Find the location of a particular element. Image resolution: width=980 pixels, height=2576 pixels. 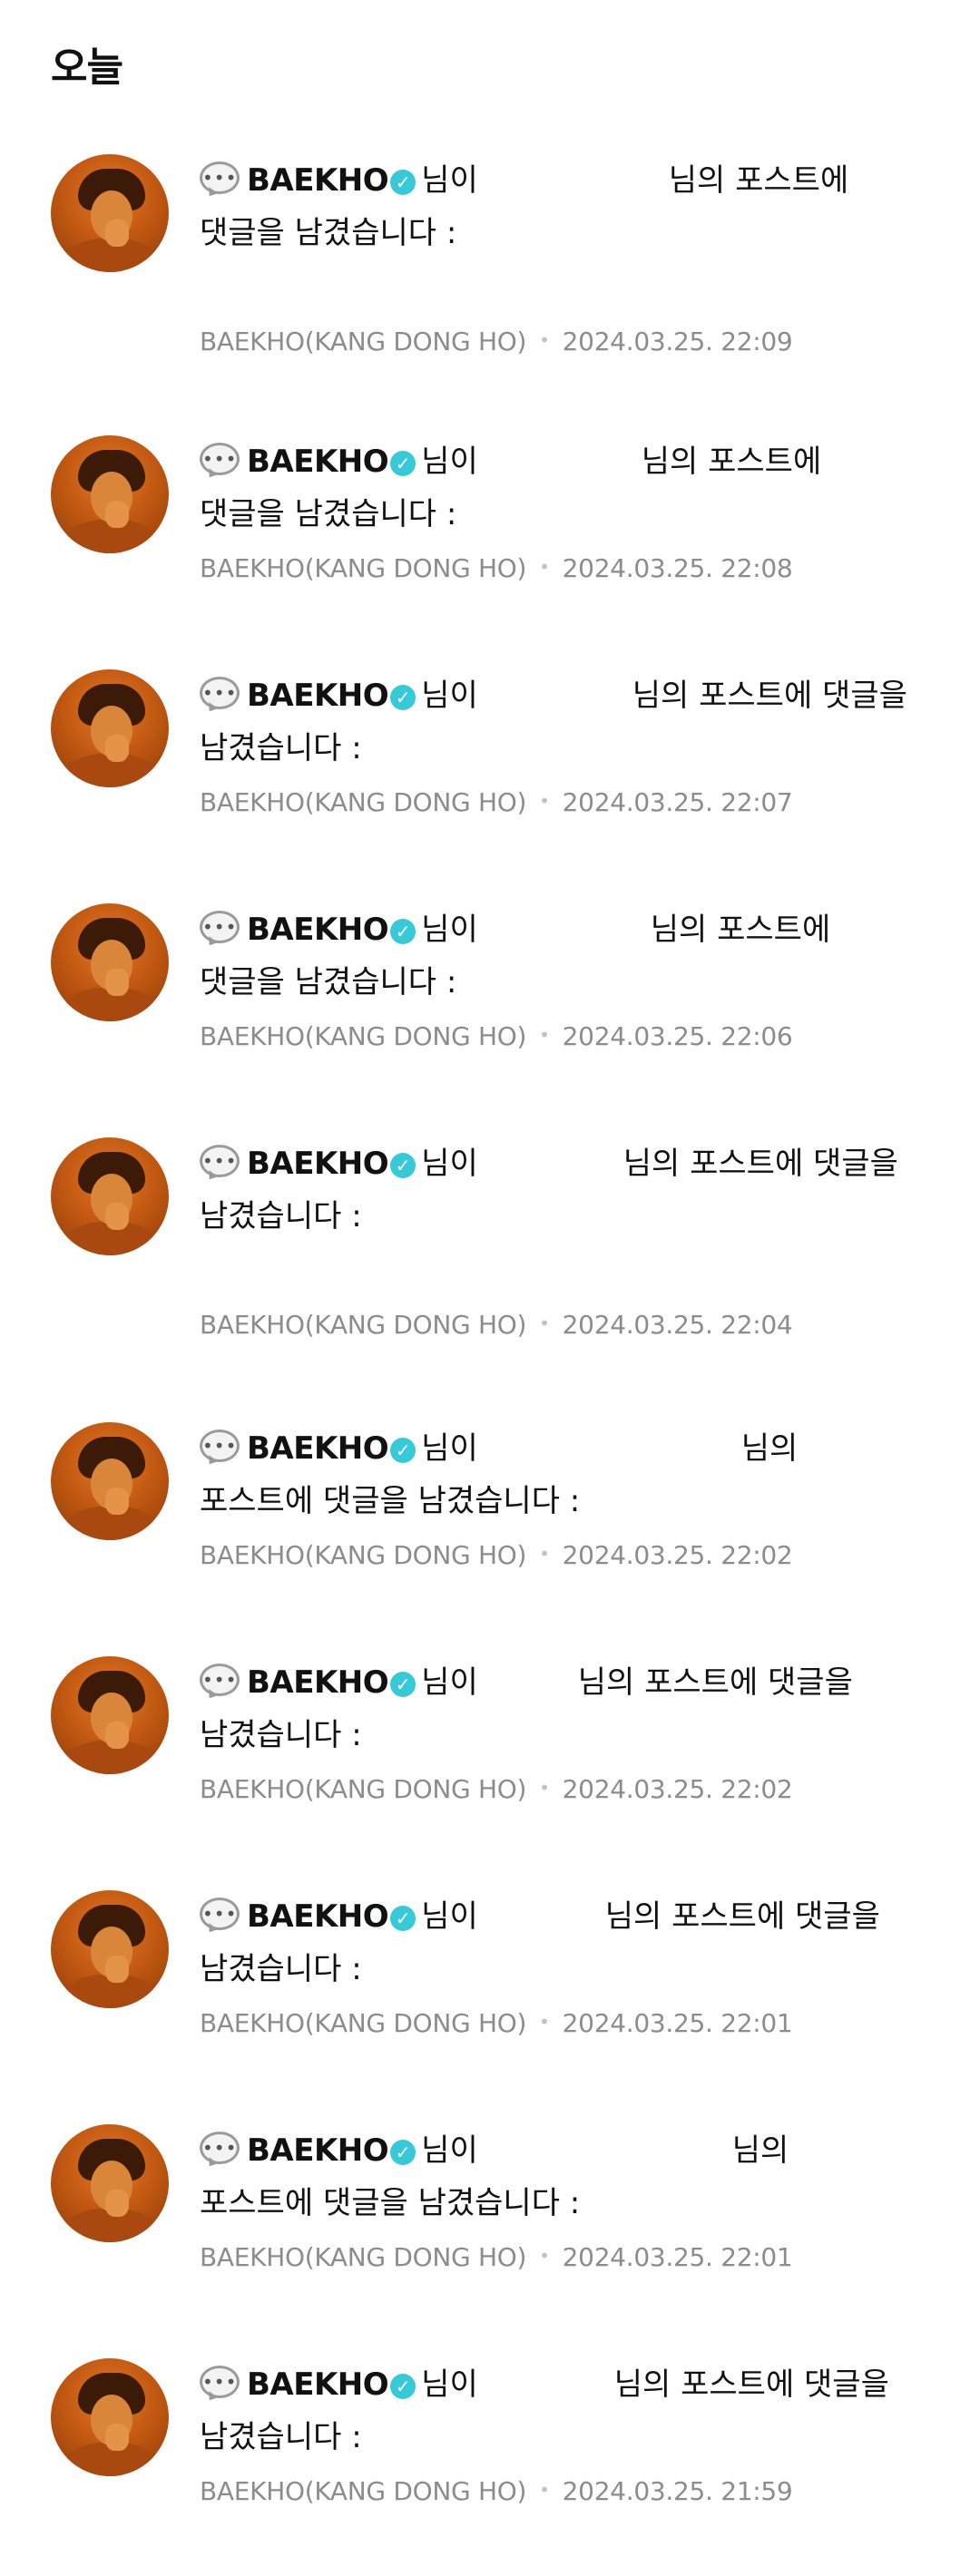

notification-meta: BAEKHO(KANG DONG HO) • 2024.03.25. 22:04 is located at coordinates (496, 1325).